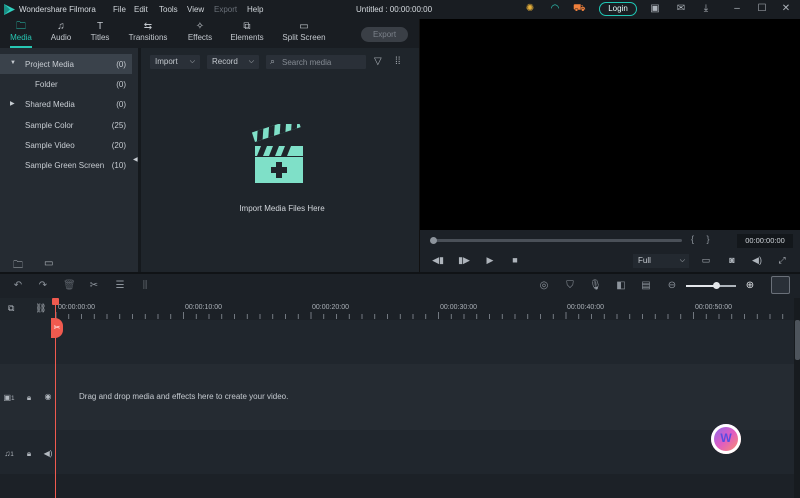 The width and height of the screenshot is (800, 498). I want to click on record-dropdown: Record ⌵, so click(233, 62).